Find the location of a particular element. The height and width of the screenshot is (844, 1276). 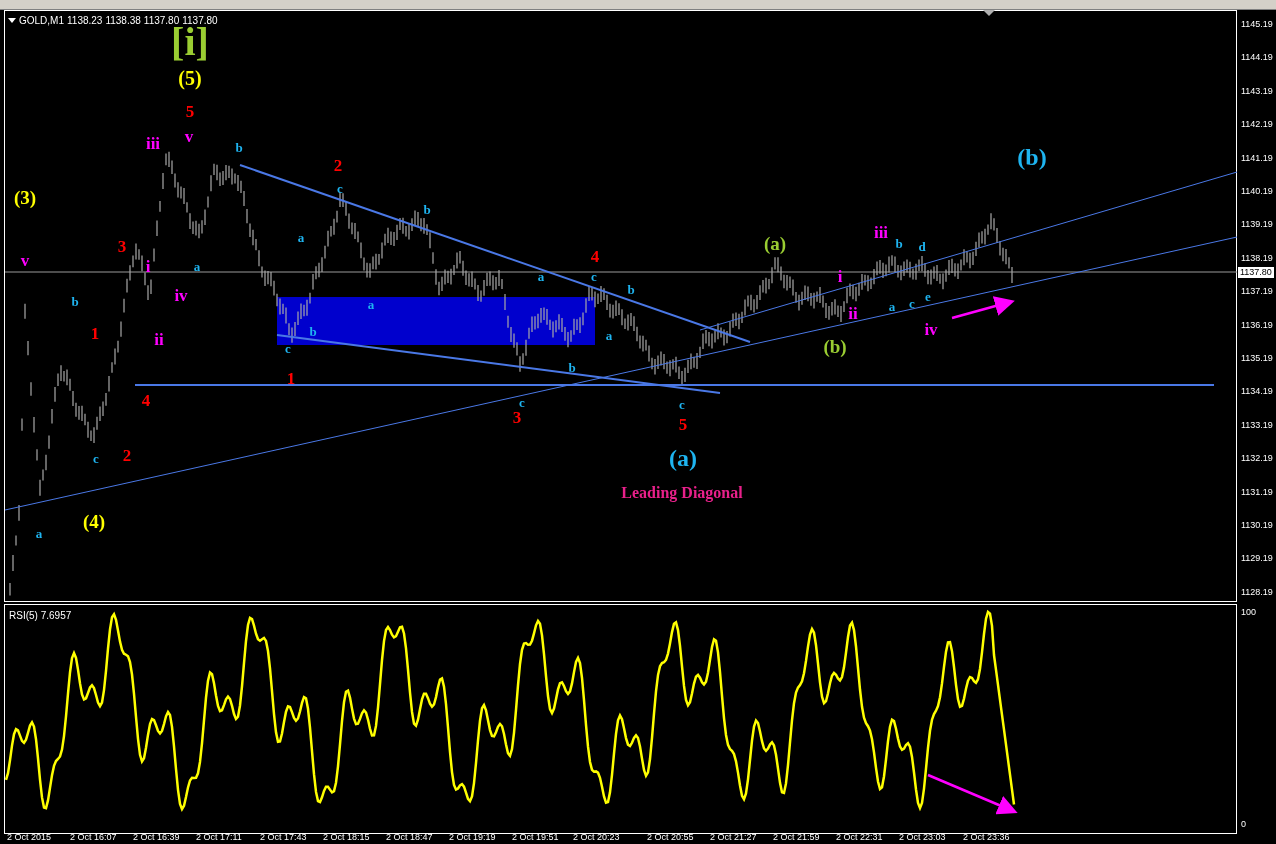

price-tick: 1140.19 is located at coordinates (1257, 191).